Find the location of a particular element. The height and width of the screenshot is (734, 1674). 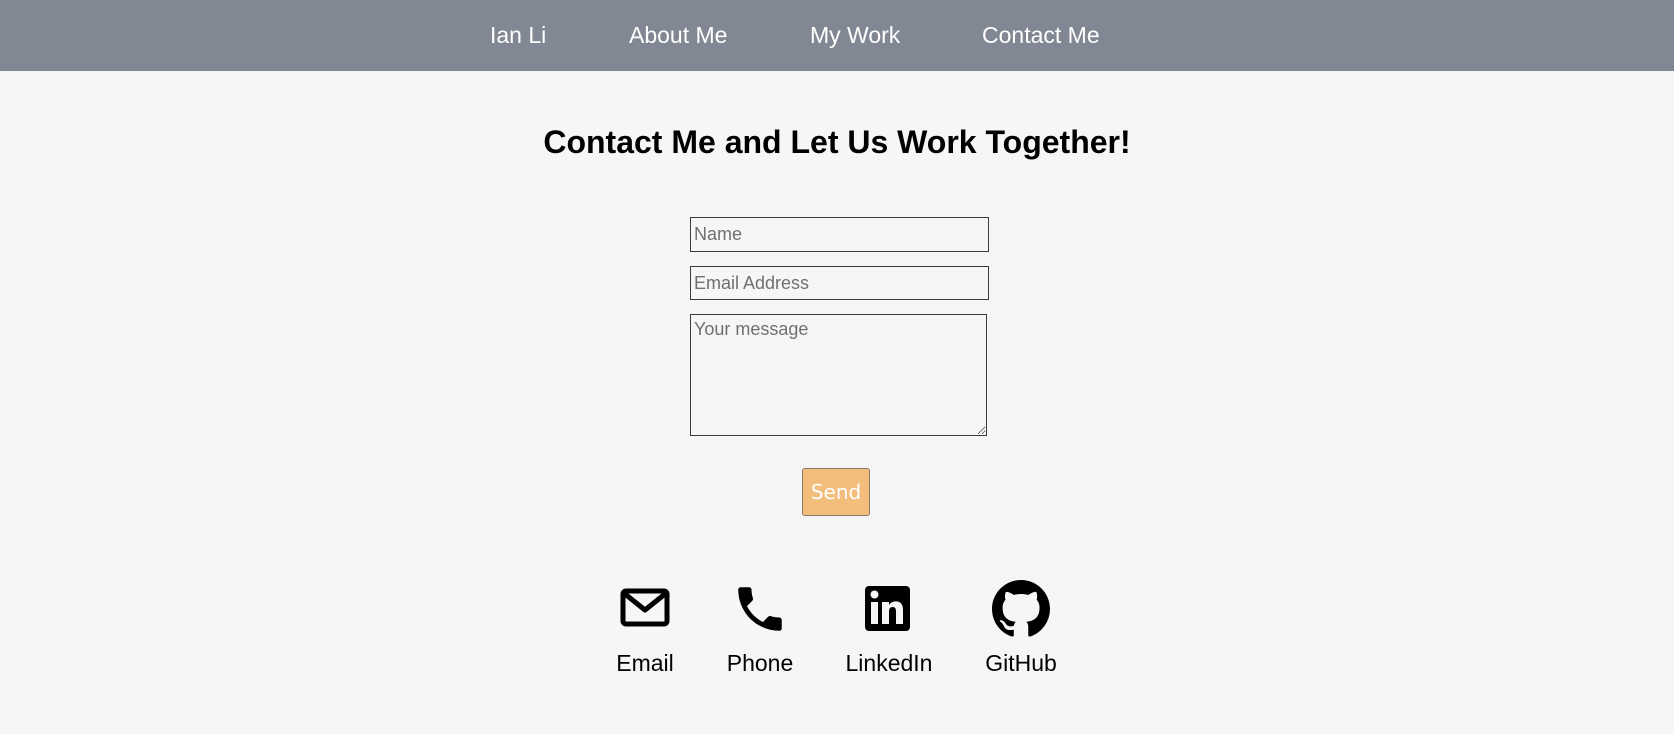

nav-link-my-work: My Work is located at coordinates (855, 35).